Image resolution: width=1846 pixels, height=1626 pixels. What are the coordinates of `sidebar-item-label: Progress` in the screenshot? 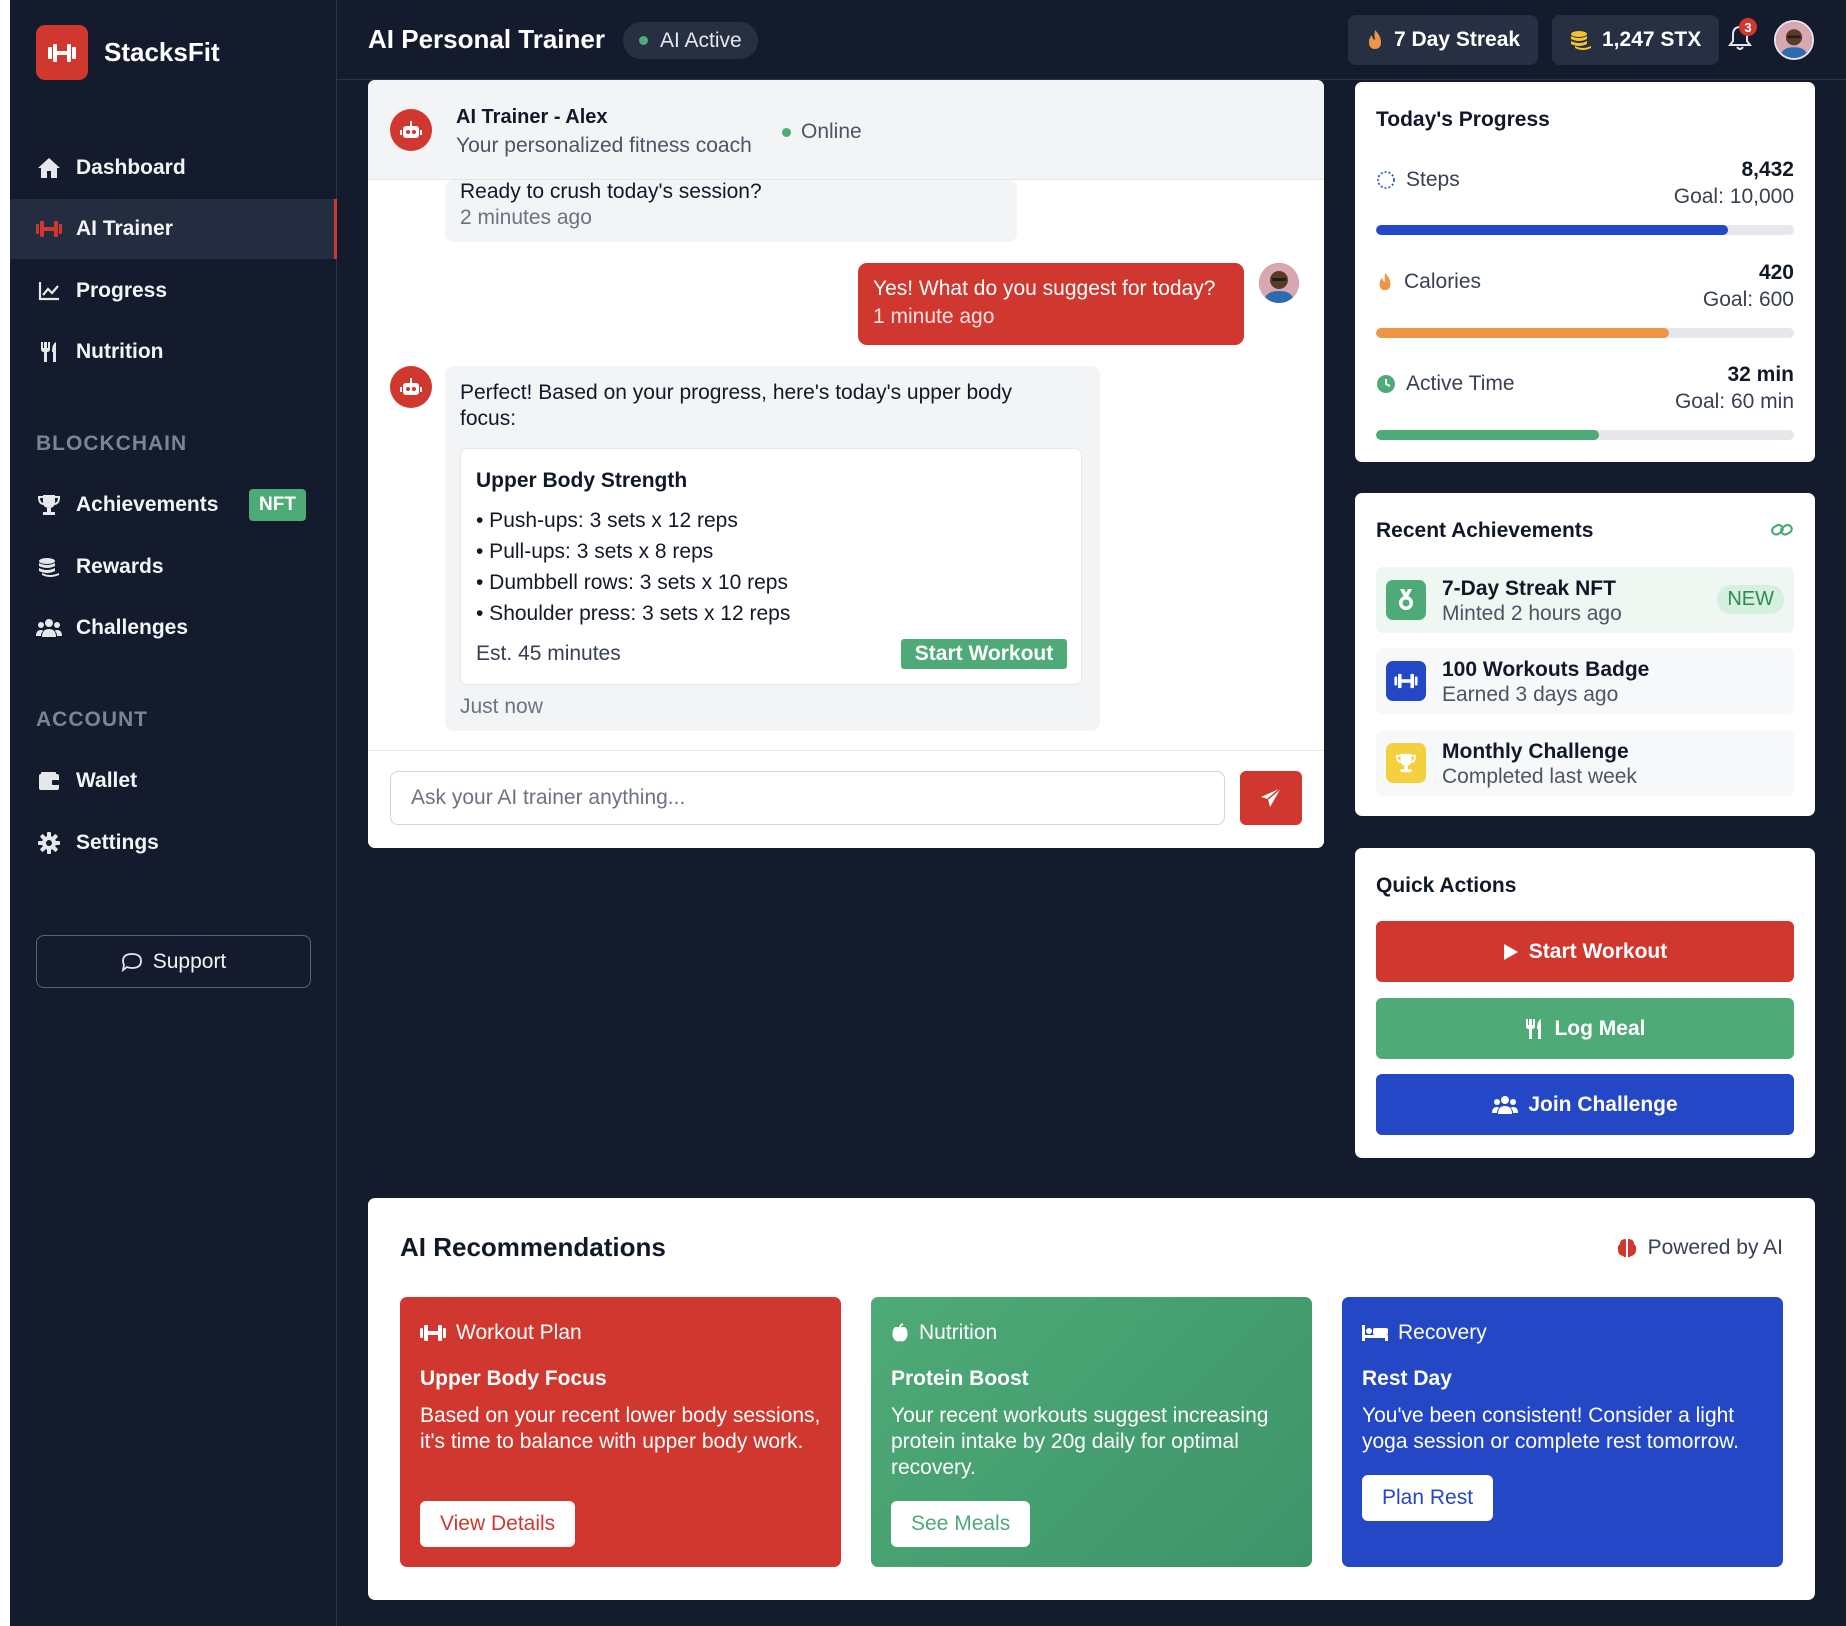 It's located at (122, 290).